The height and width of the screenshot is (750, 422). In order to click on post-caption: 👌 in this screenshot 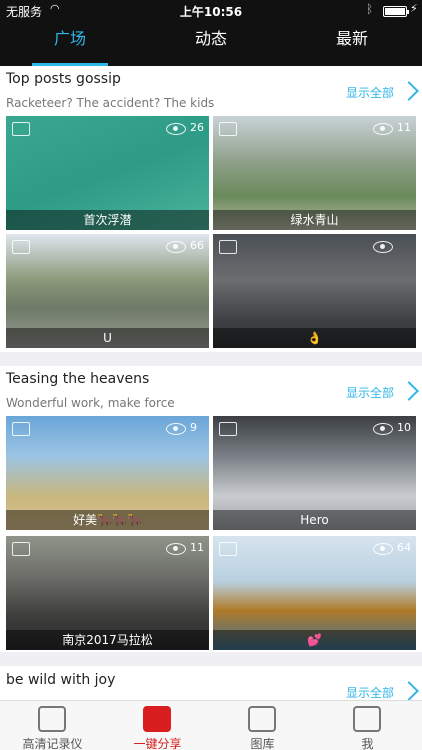, I will do `click(314, 338)`.